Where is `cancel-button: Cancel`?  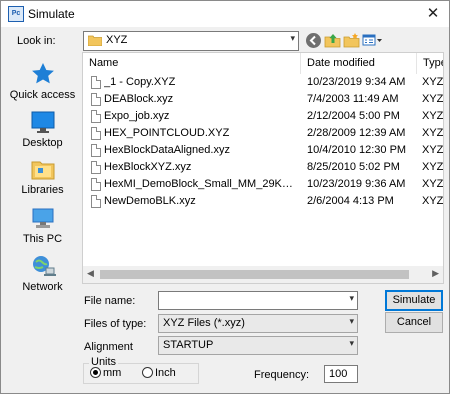
cancel-button: Cancel is located at coordinates (414, 322).